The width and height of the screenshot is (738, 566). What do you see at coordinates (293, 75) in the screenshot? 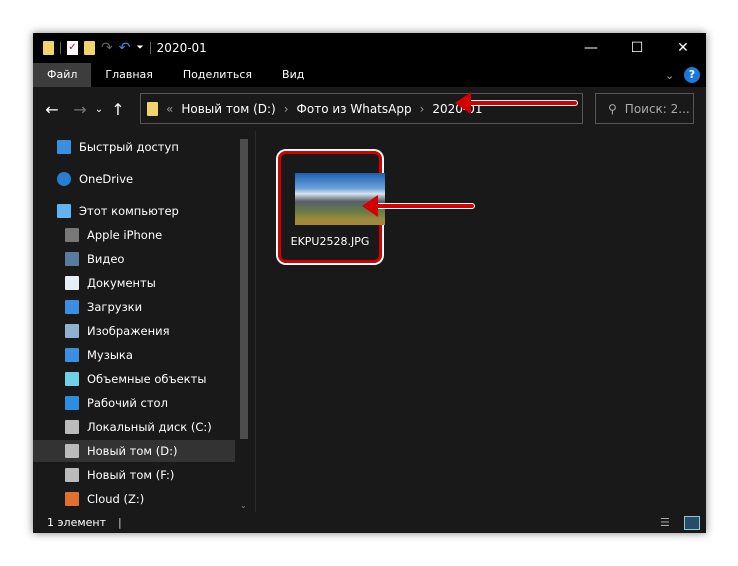
I see `tab-view: Вид` at bounding box center [293, 75].